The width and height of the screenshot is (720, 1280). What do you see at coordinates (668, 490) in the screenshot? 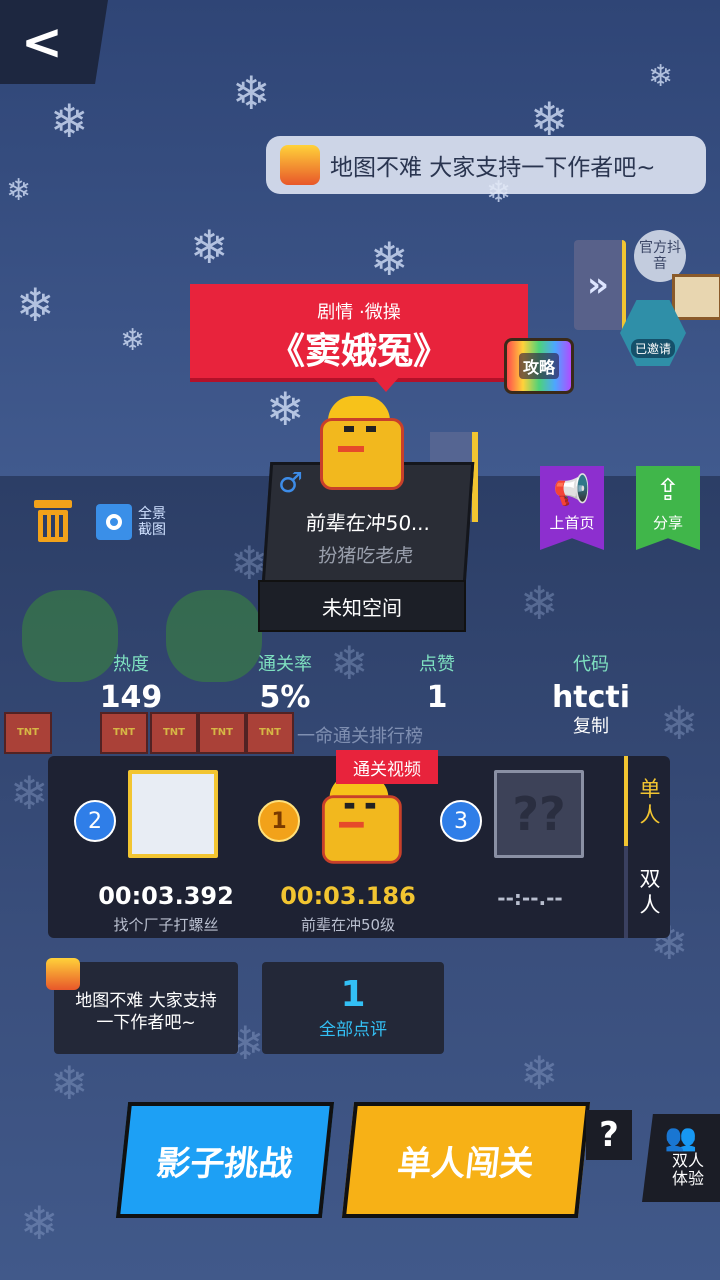
I see `share-upload-icon: ⇪` at bounding box center [668, 490].